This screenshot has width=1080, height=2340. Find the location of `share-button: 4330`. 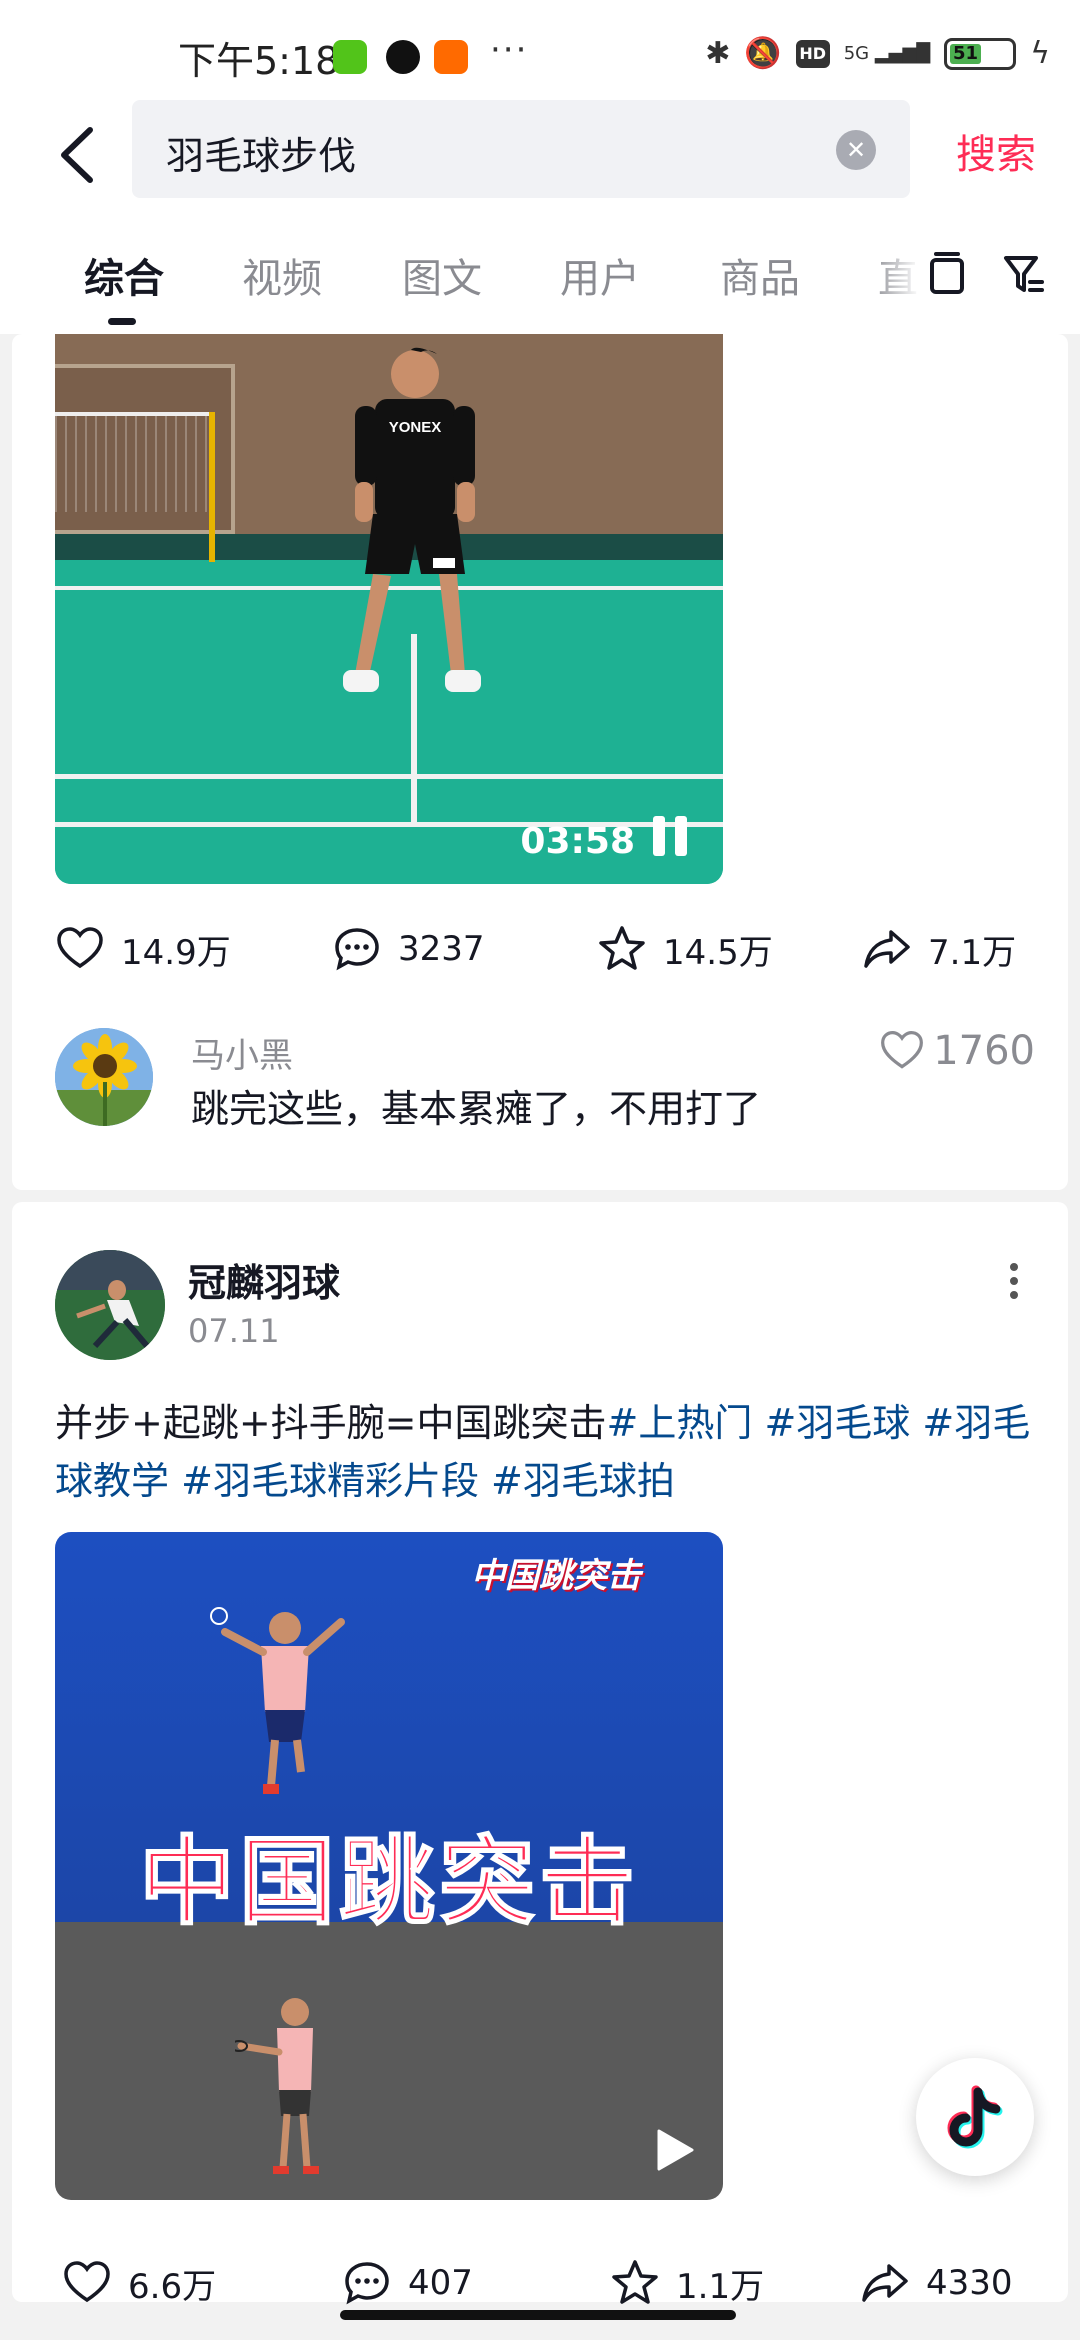

share-button: 4330 is located at coordinates (936, 2283).